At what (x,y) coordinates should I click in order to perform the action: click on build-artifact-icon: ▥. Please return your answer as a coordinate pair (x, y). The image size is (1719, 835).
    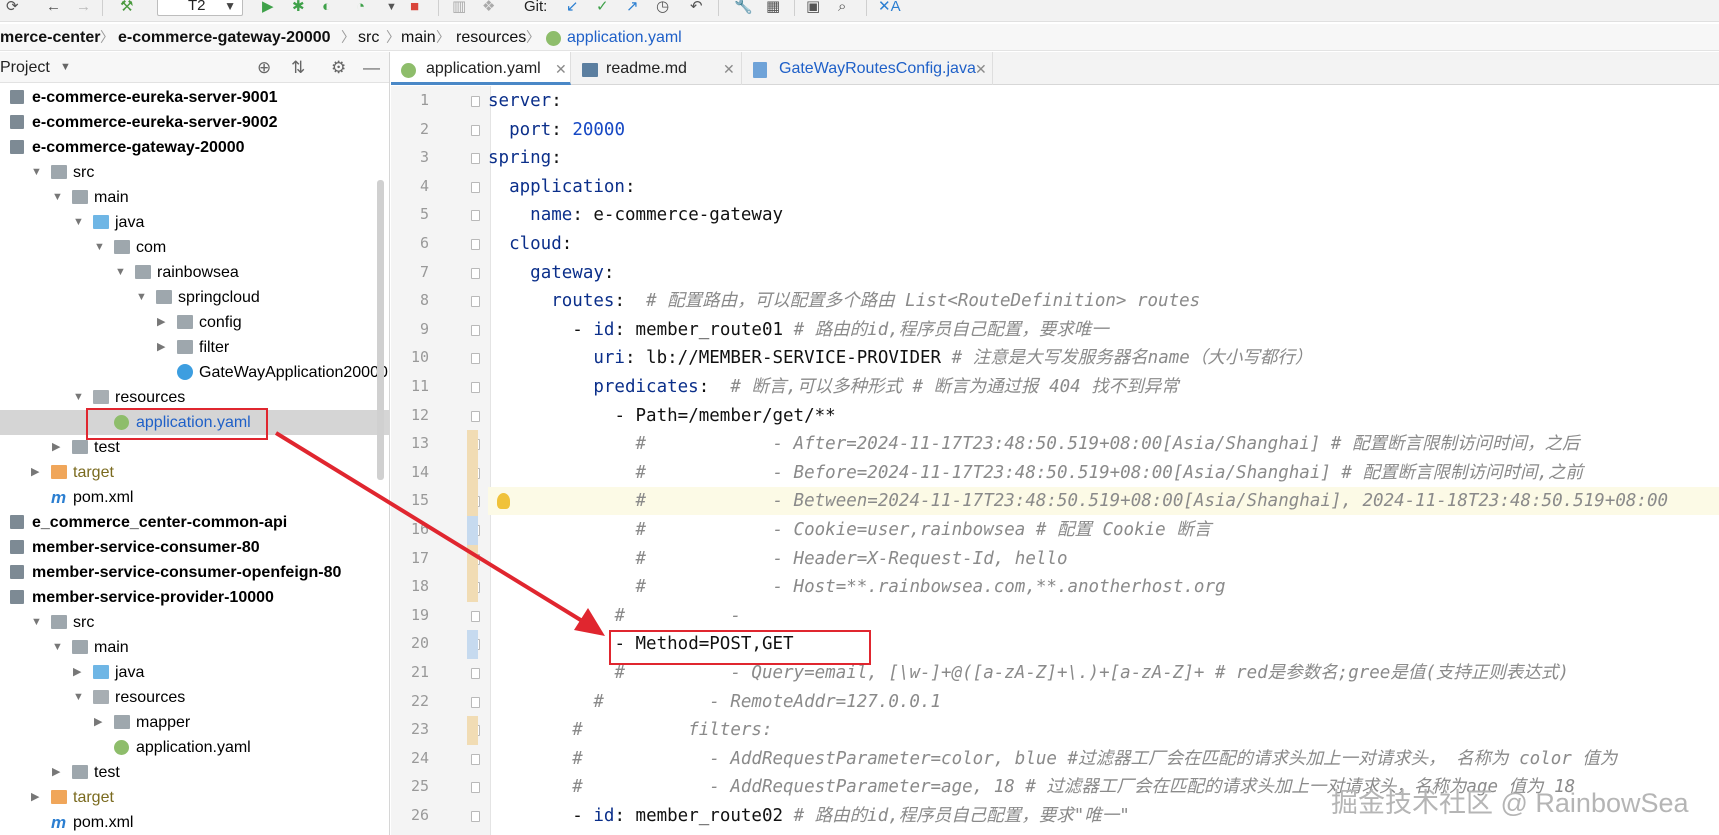
    Looking at the image, I should click on (459, 7).